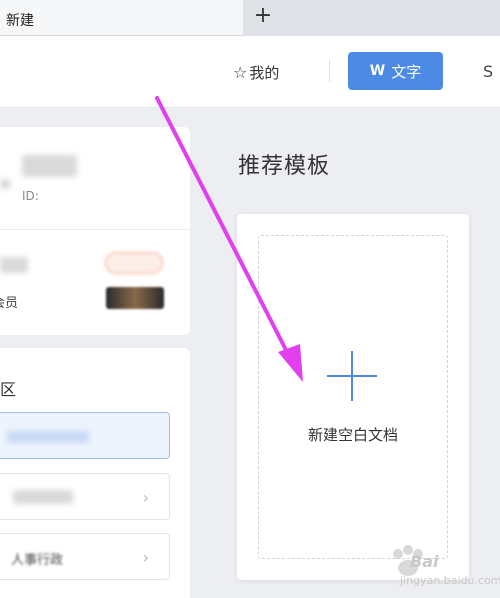  I want to click on member-thumbnail, so click(135, 298).